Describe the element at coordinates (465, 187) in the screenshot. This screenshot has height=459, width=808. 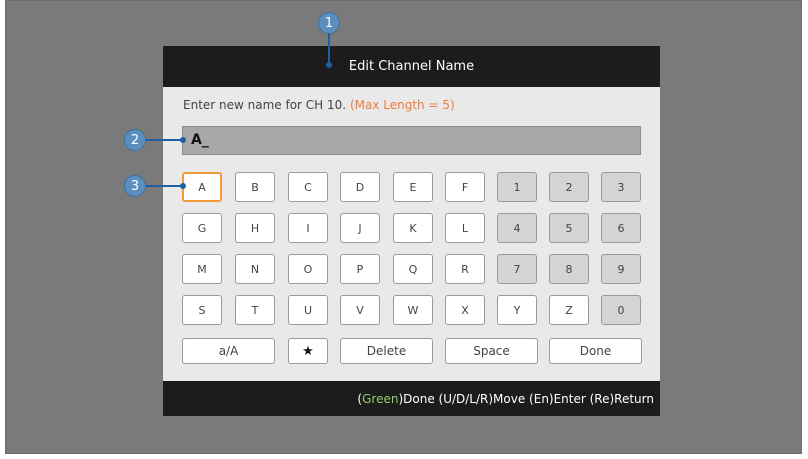
I see `key-f: F` at that location.